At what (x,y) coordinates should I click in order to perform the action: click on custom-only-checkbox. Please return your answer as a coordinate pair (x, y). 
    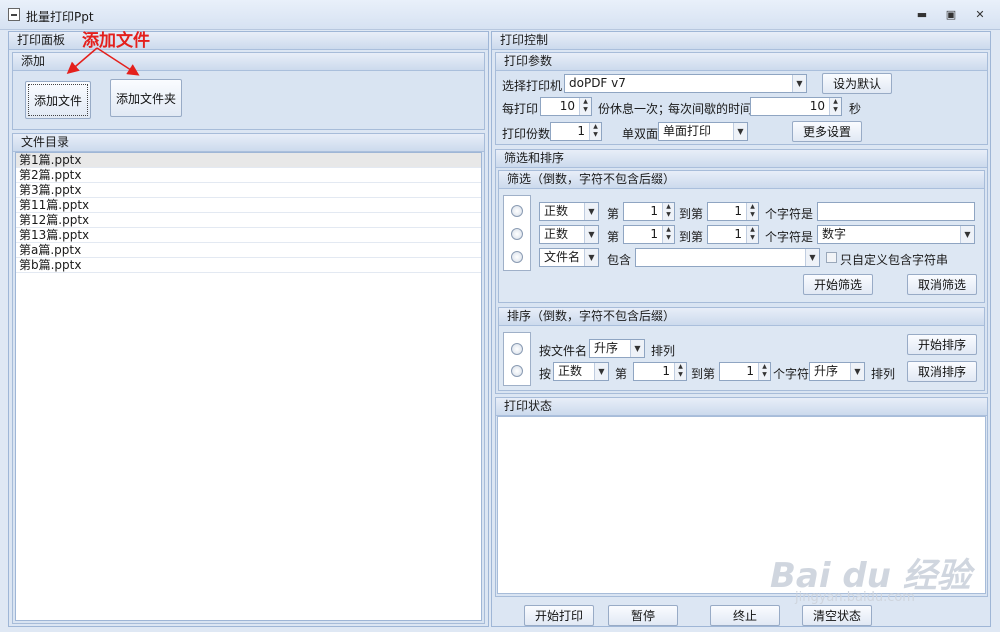
    Looking at the image, I should click on (831, 257).